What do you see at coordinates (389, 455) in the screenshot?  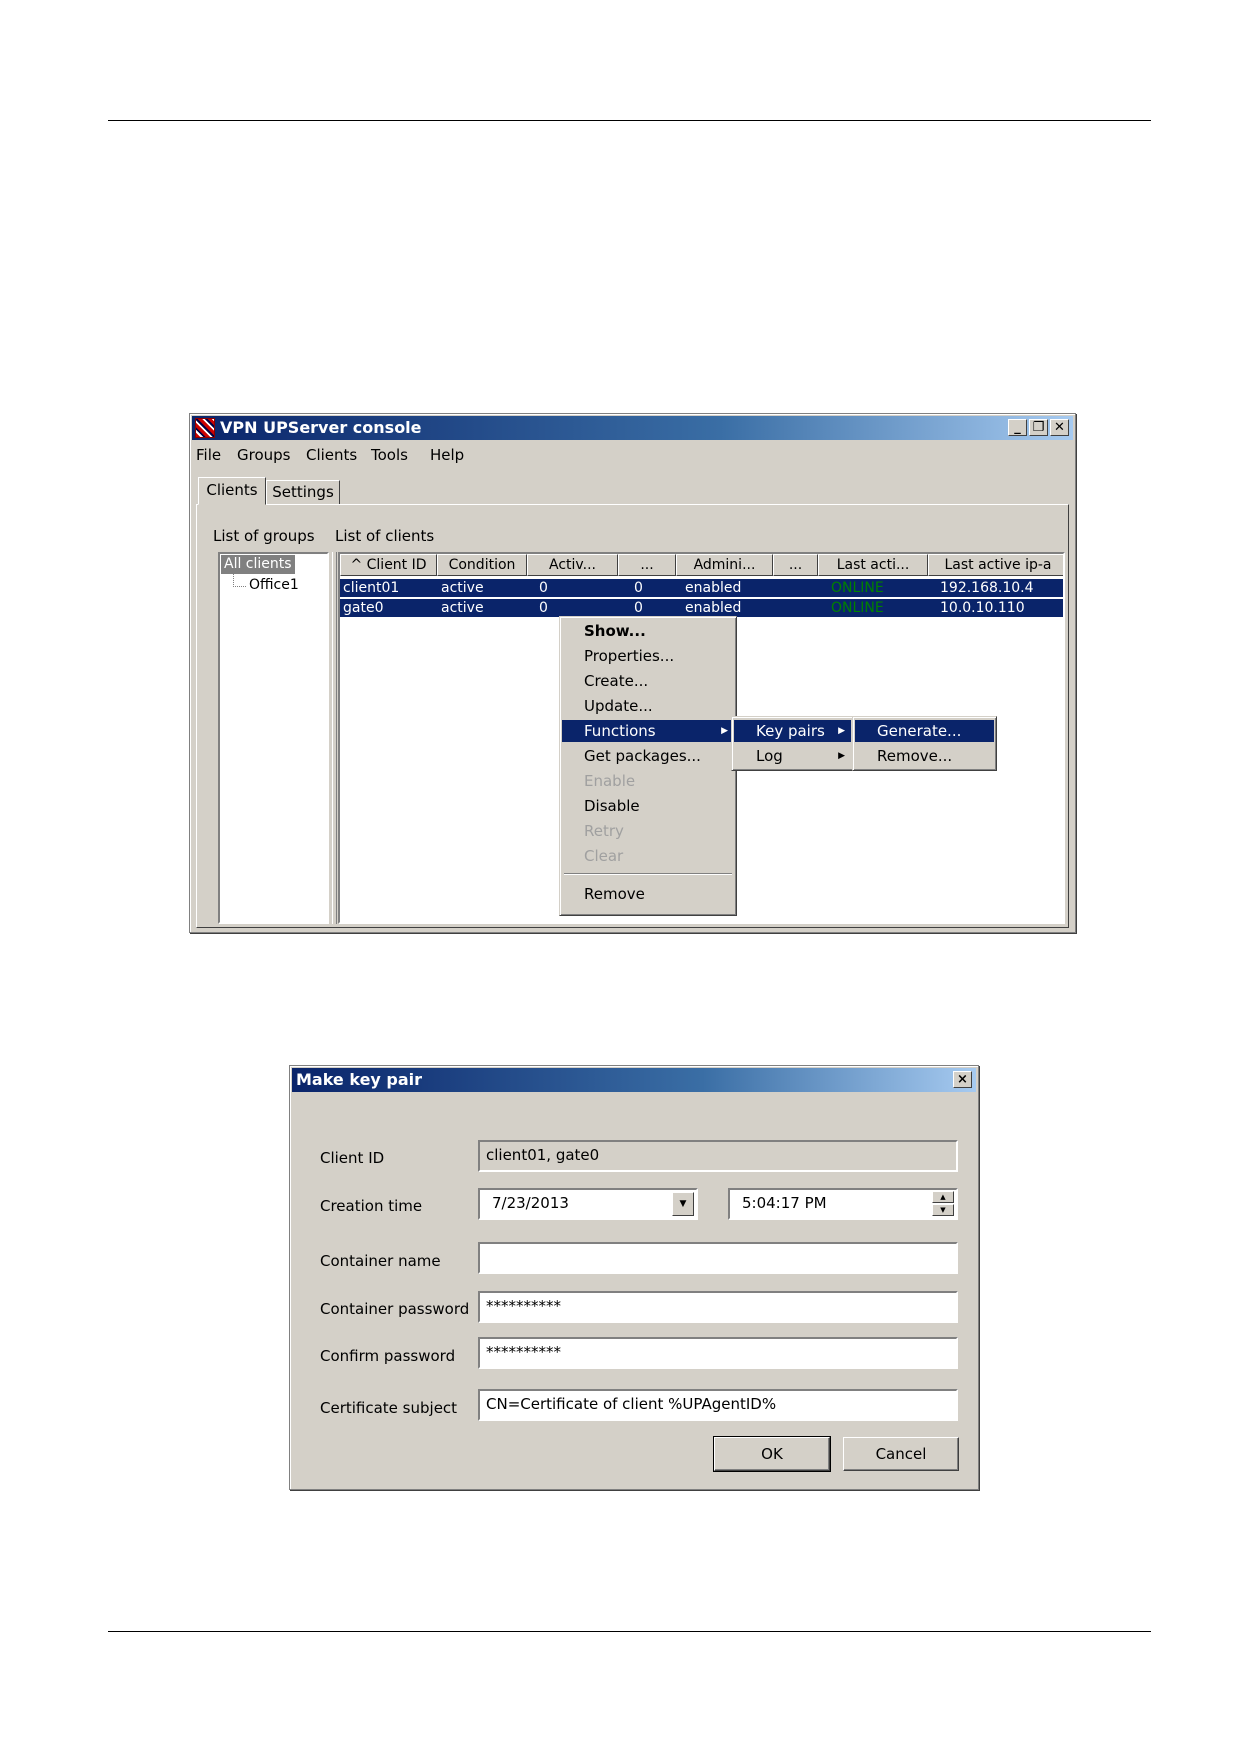 I see `menu-tools: Tools` at bounding box center [389, 455].